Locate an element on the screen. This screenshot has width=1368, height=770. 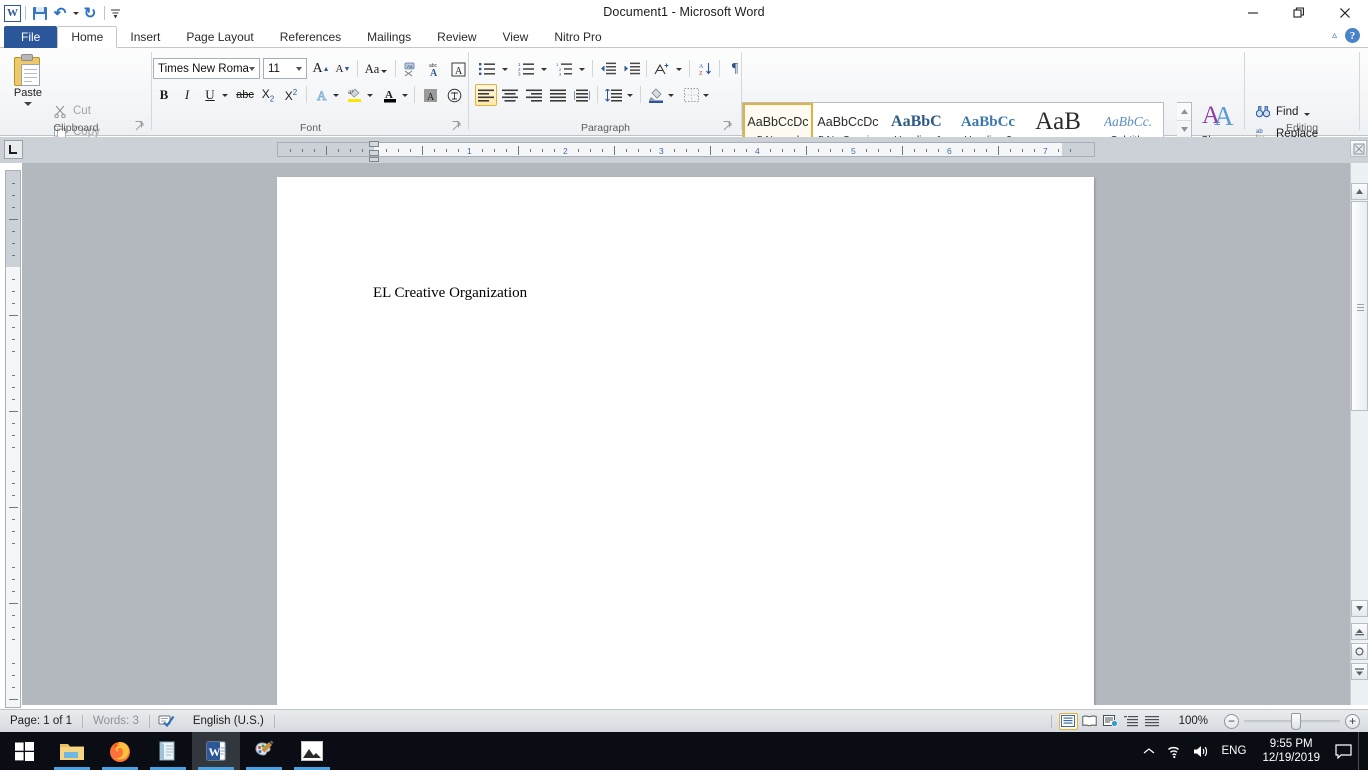
bullets-button is located at coordinates (487, 69).